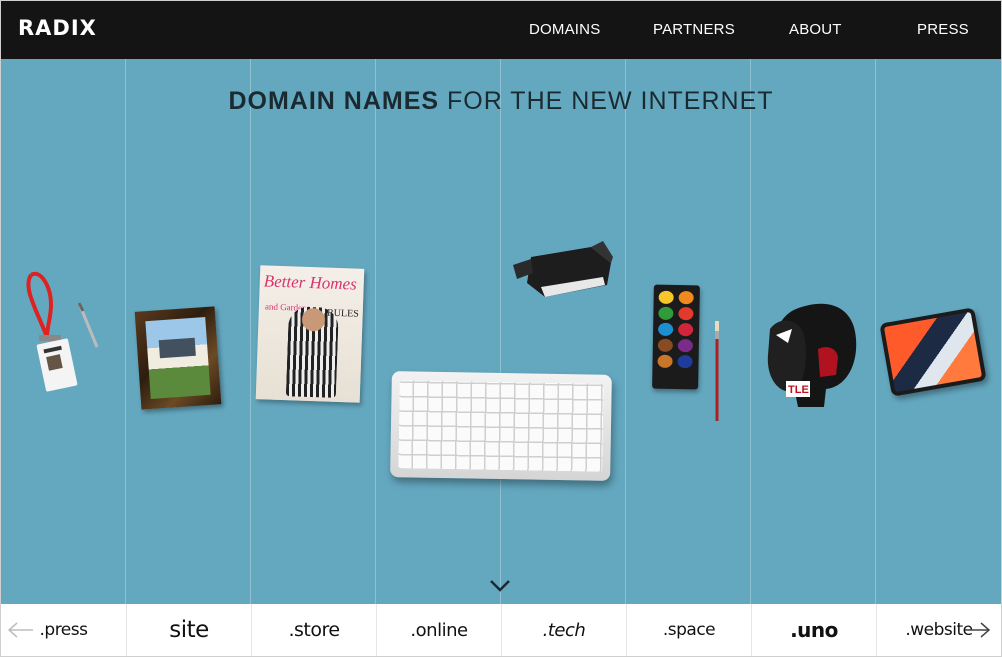  What do you see at coordinates (610, 101) in the screenshot?
I see `headline-light: FOR THE NEW INTERNET` at bounding box center [610, 101].